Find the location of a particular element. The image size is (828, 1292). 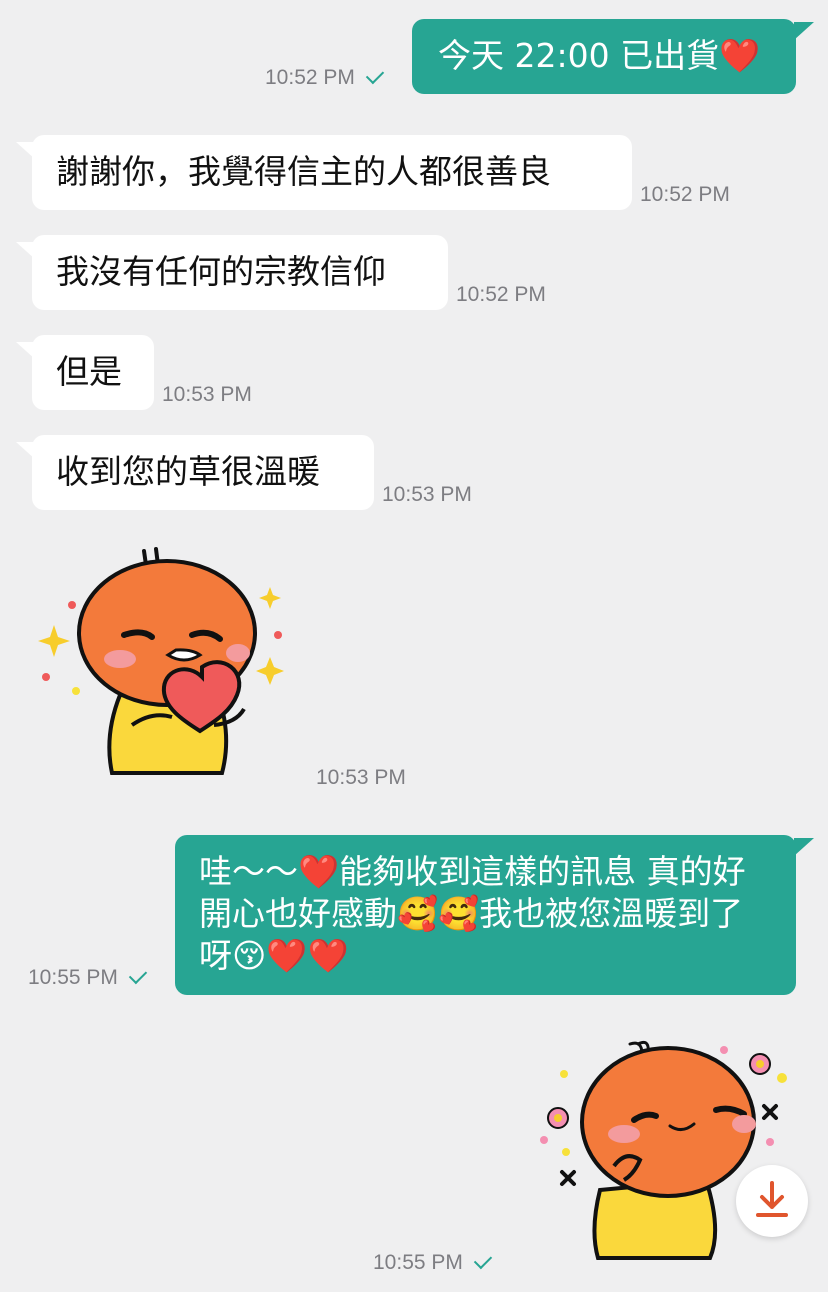

message-bubble: 收到您的草很溫暖 is located at coordinates (203, 472).